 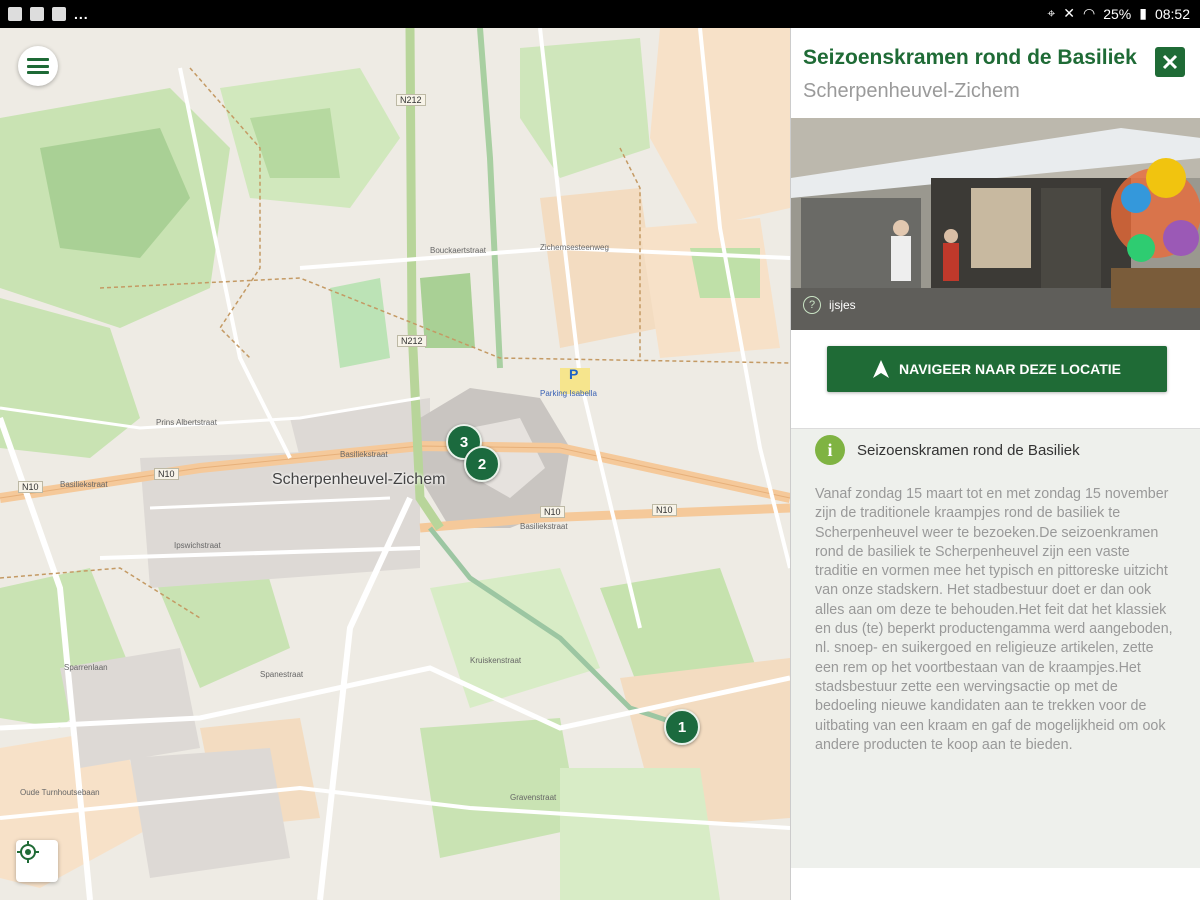 I want to click on close-icon, so click(x=1170, y=62).